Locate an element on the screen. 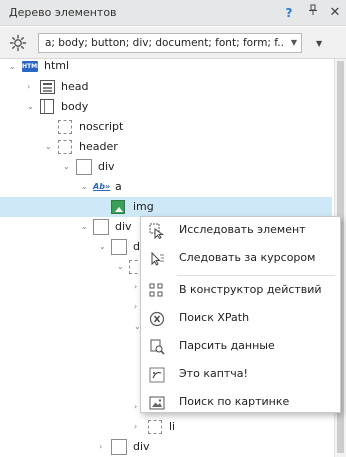 The height and width of the screenshot is (457, 346). menu-item-image-search: Поиск по картинке is located at coordinates (240, 403).